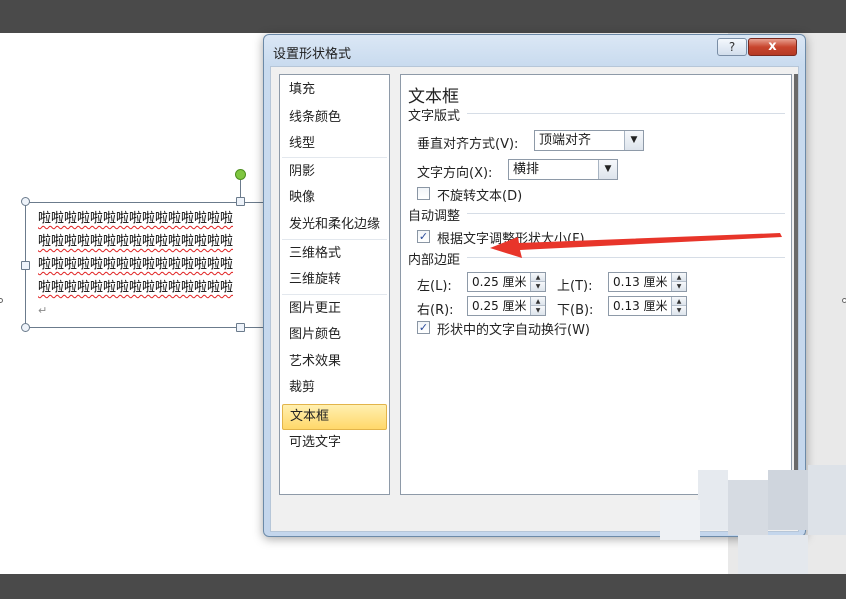  Describe the element at coordinates (479, 194) in the screenshot. I see `no-rotate-text-label: 不旋转文本(D)` at that location.